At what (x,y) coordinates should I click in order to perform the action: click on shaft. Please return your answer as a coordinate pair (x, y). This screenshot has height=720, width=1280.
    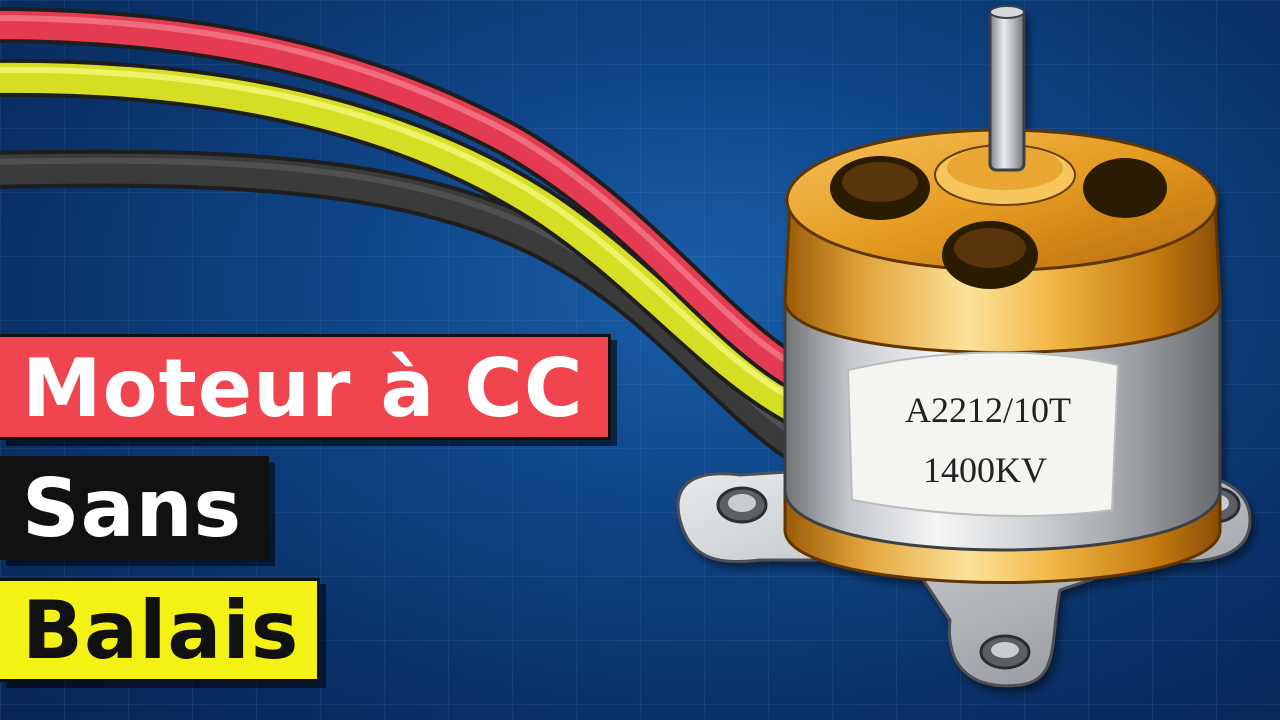
    Looking at the image, I should click on (1007, 90).